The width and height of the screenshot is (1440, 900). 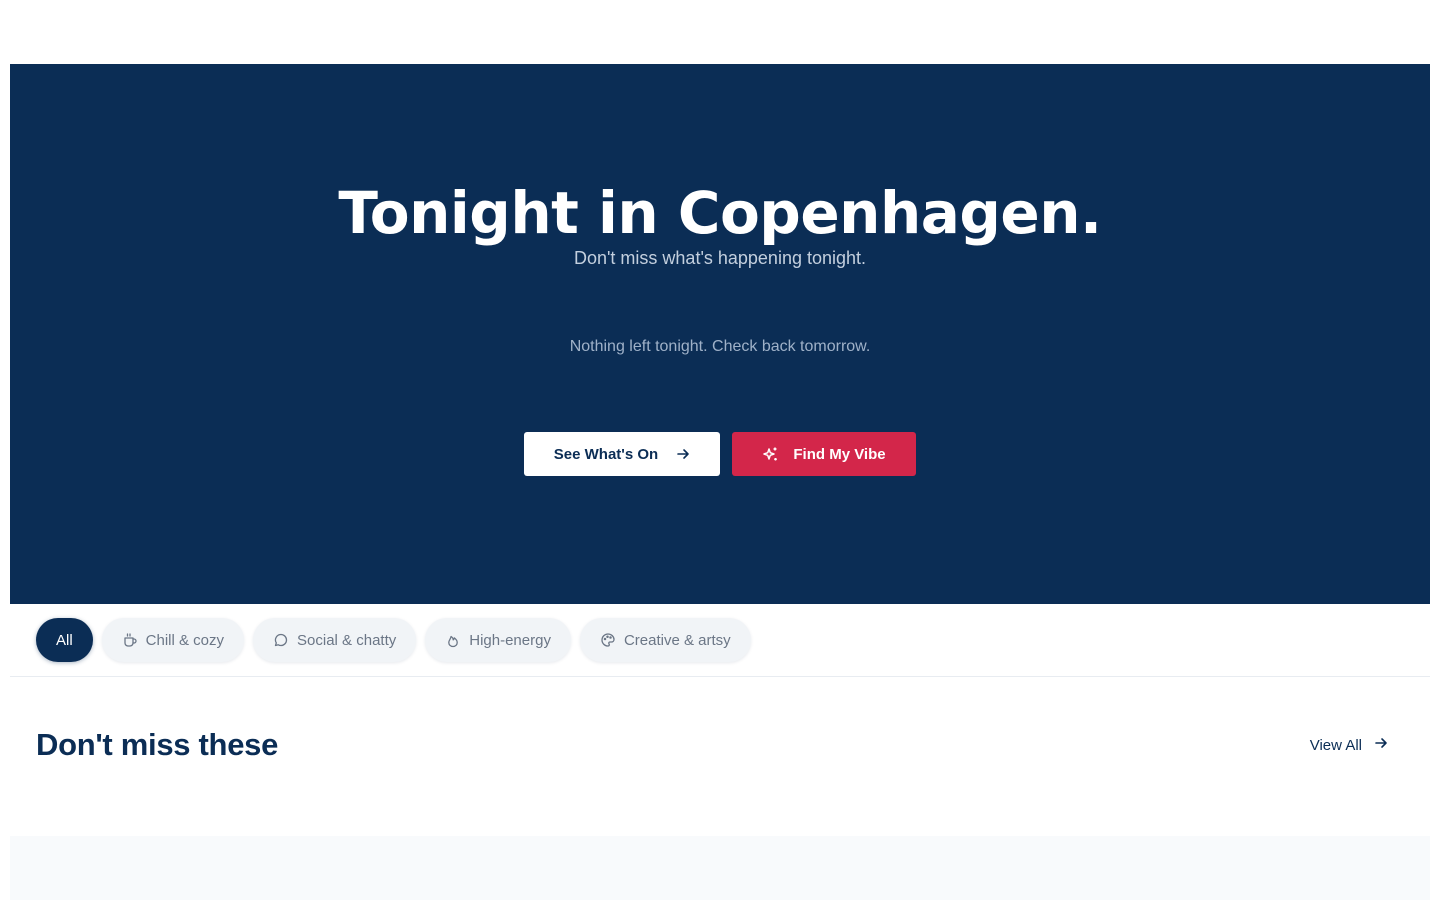 What do you see at coordinates (716, 745) in the screenshot?
I see `section-header: Don't miss these View All` at bounding box center [716, 745].